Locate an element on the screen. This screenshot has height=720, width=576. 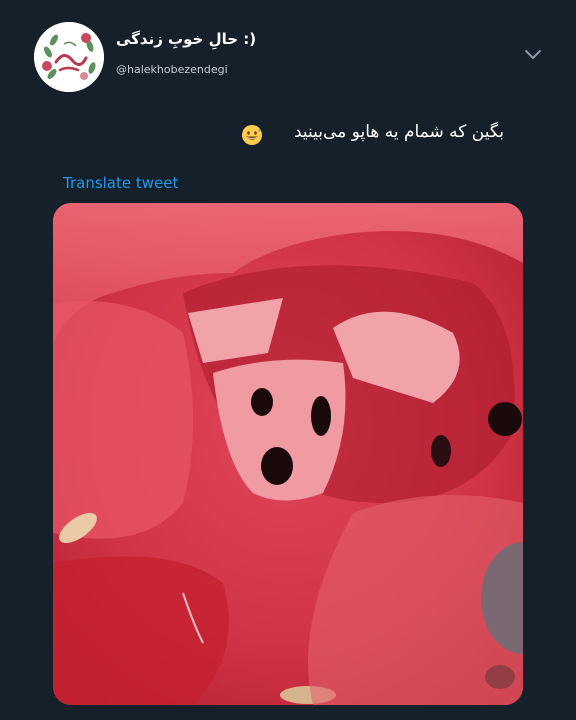
tweet-text: بگین که شمام یه هاپو می‌بینید is located at coordinates (398, 132).